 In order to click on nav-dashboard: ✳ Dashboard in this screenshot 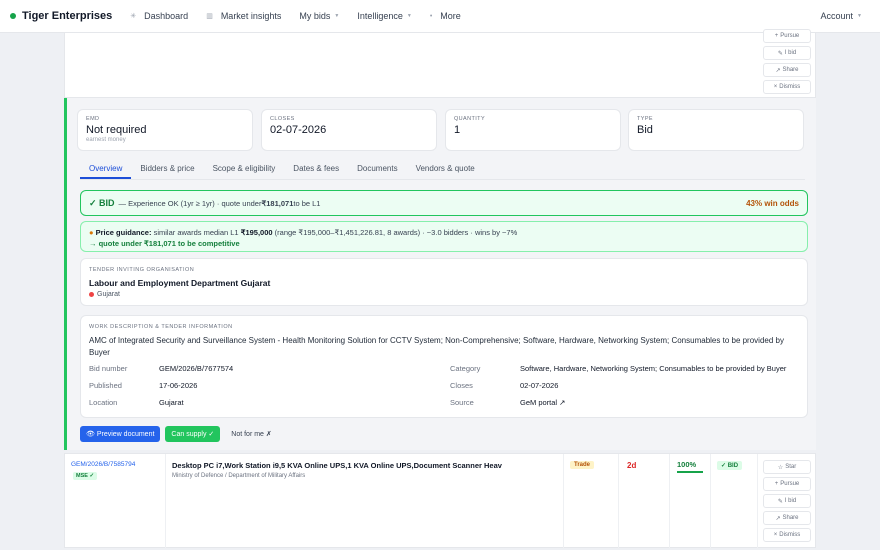, I will do `click(159, 16)`.